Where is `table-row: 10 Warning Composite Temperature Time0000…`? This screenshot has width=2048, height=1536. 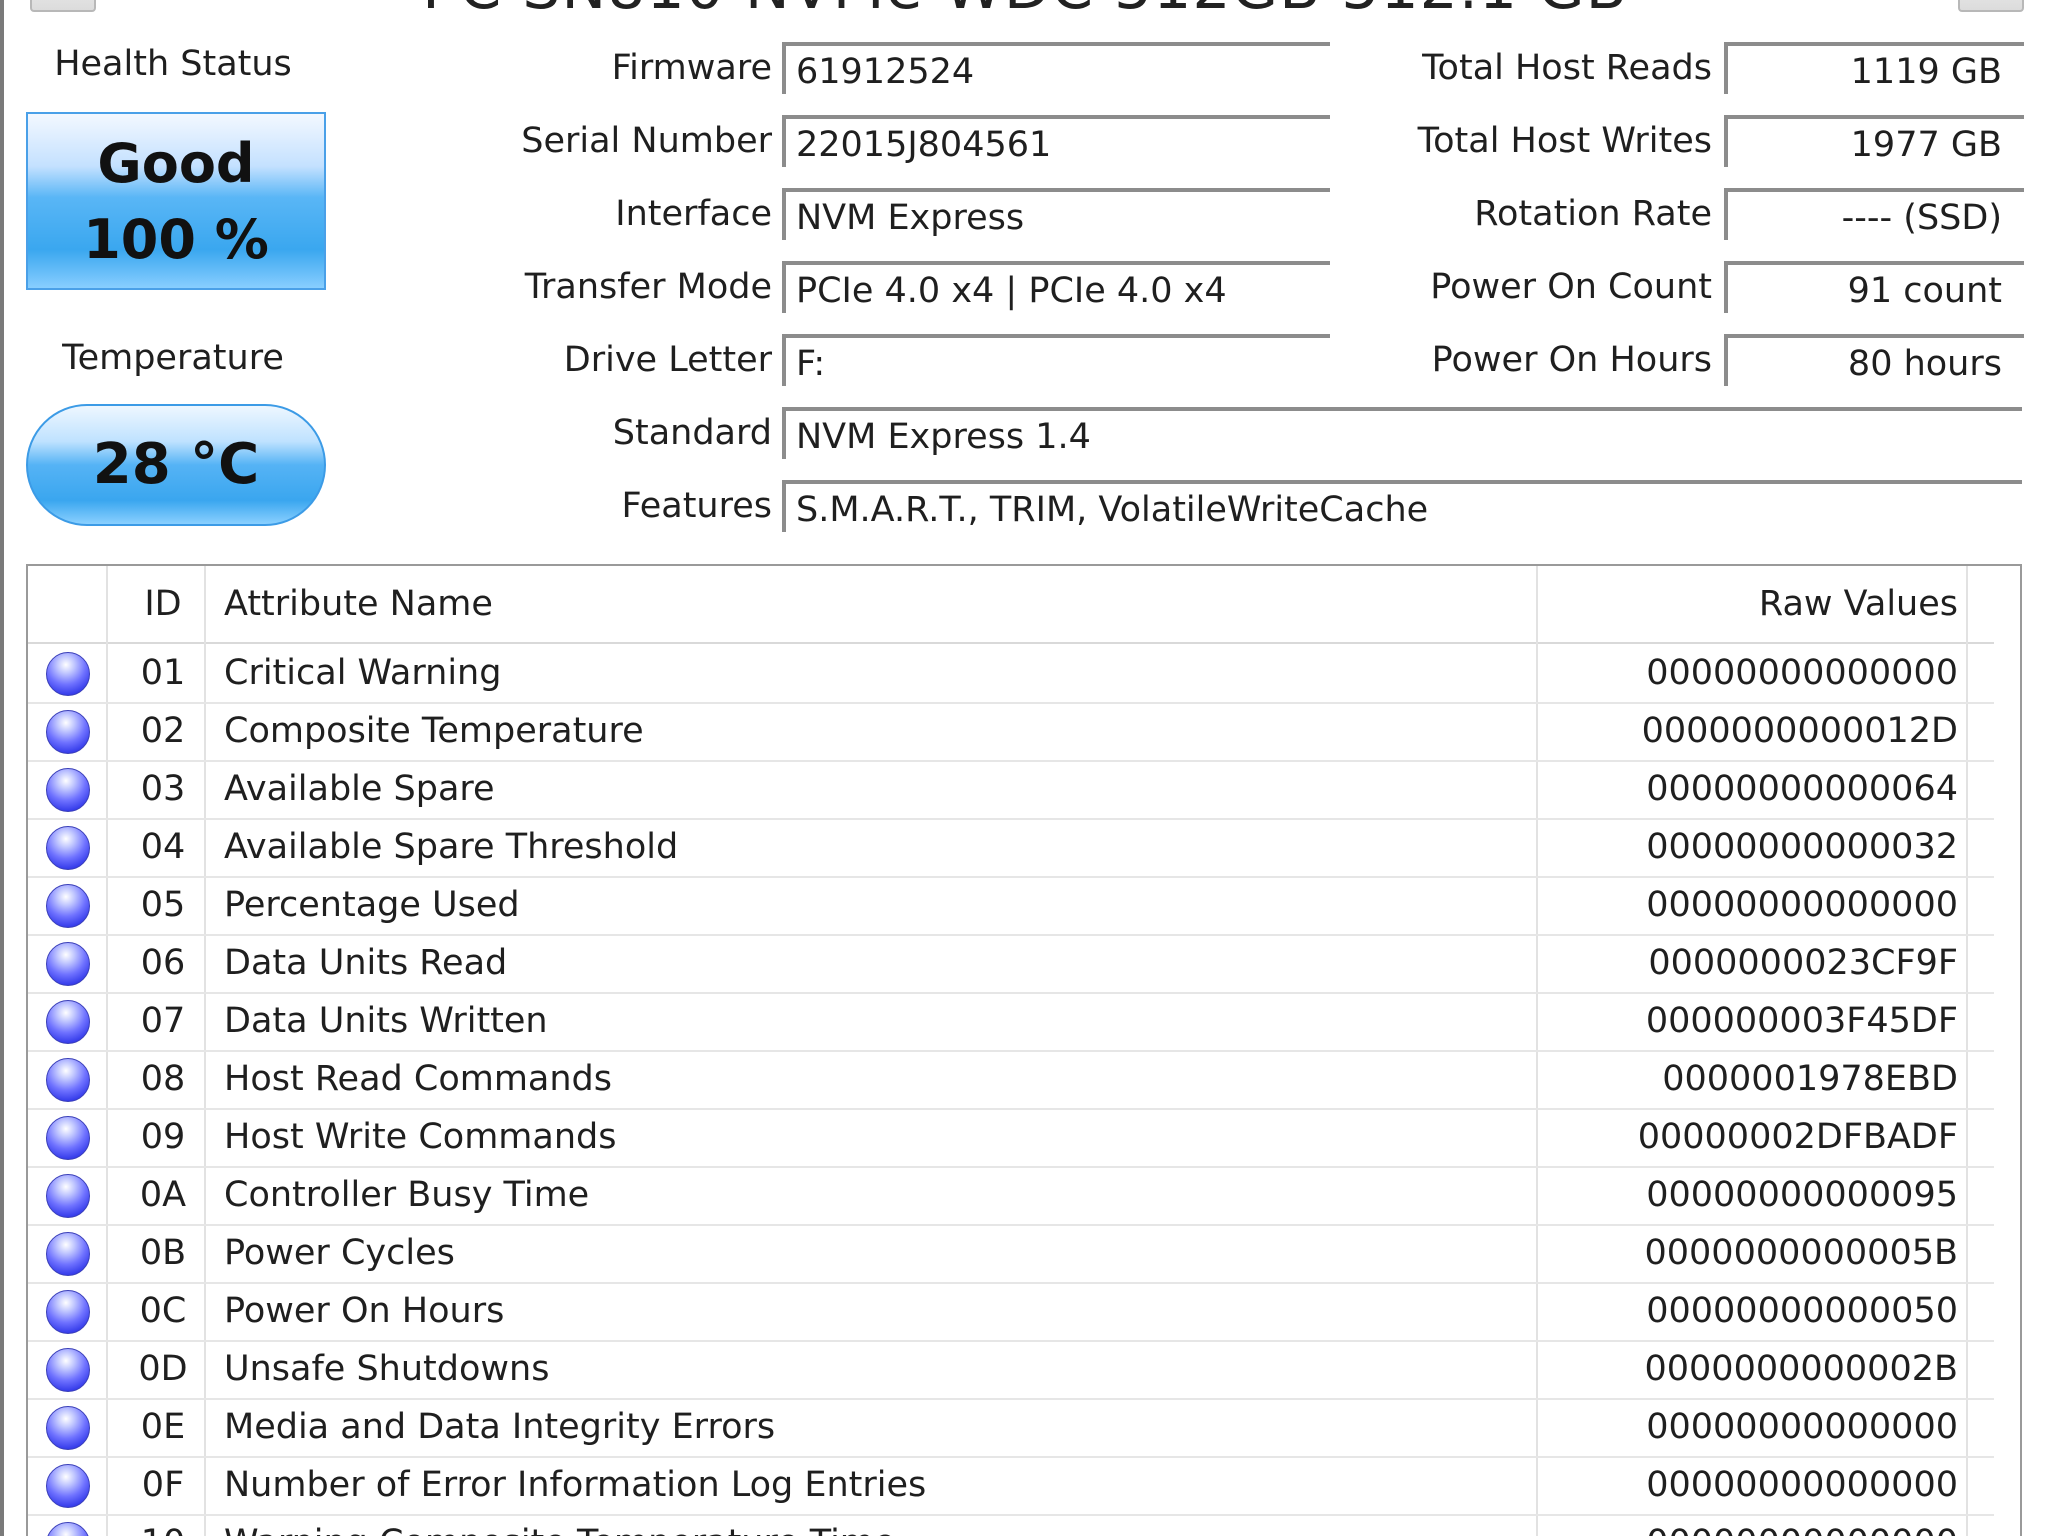 table-row: 10 Warning Composite Temperature Time0000… is located at coordinates (1011, 1525).